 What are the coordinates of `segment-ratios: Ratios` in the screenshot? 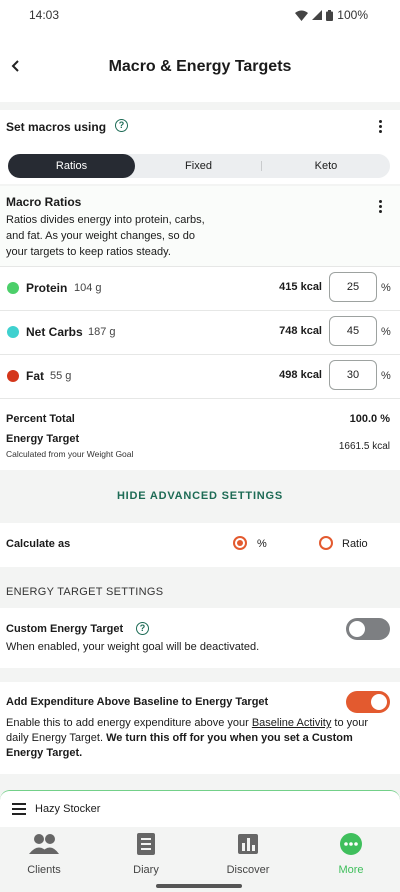 It's located at (71, 166).